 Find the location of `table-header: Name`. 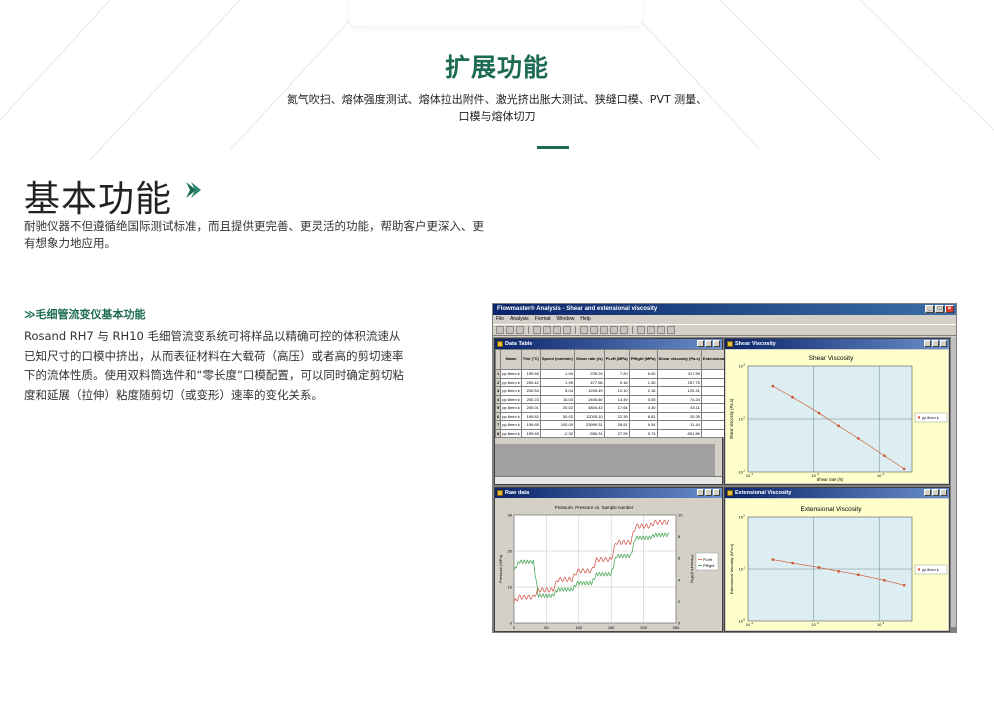

table-header: Name is located at coordinates (511, 359).